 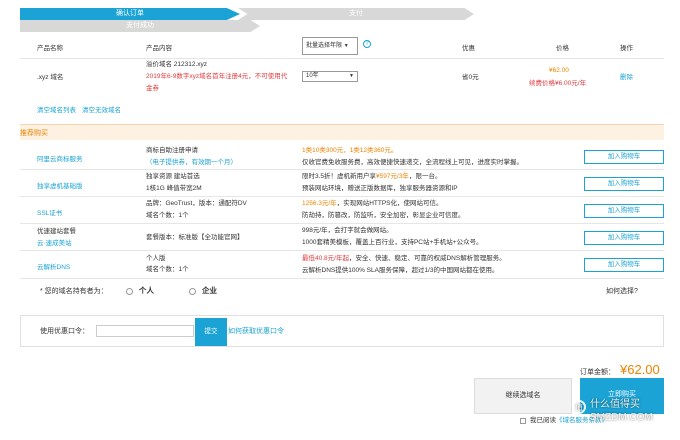 What do you see at coordinates (56, 110) in the screenshot?
I see `clear-list-link: 清空域名列表` at bounding box center [56, 110].